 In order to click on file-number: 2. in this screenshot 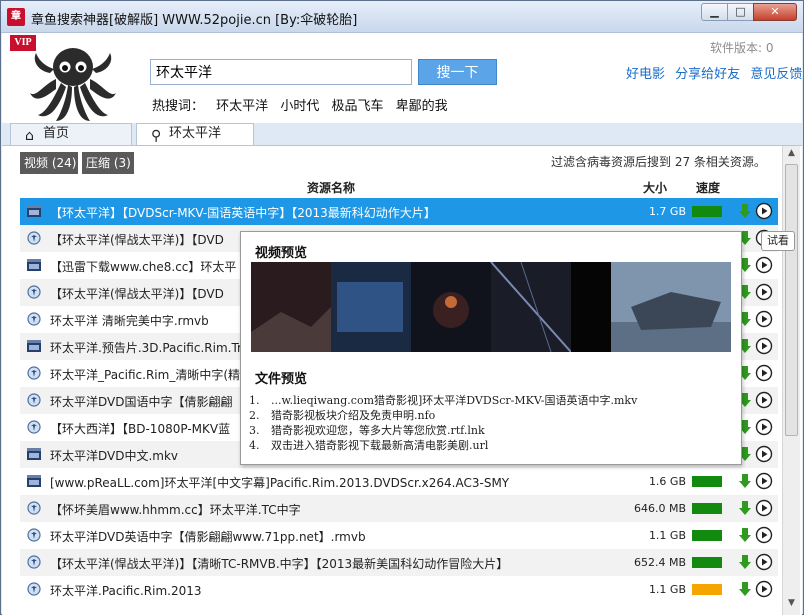, I will do `click(254, 415)`.